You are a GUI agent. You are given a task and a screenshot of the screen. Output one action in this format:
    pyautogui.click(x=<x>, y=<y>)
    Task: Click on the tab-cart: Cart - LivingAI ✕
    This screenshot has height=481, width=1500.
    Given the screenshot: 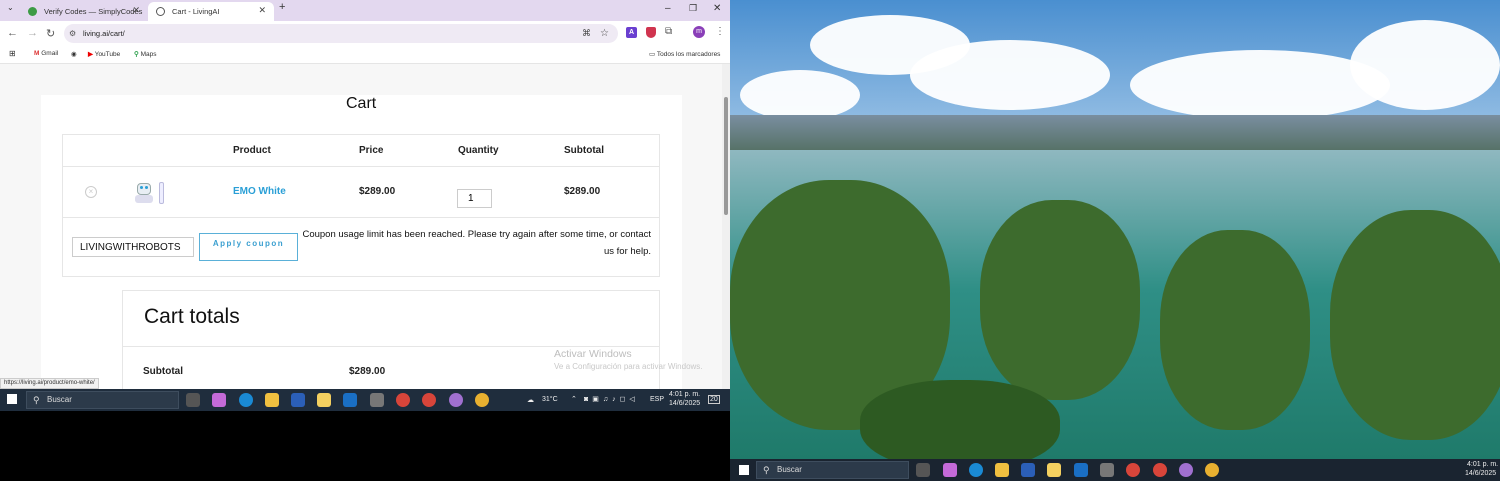 What is the action you would take?
    pyautogui.click(x=211, y=11)
    